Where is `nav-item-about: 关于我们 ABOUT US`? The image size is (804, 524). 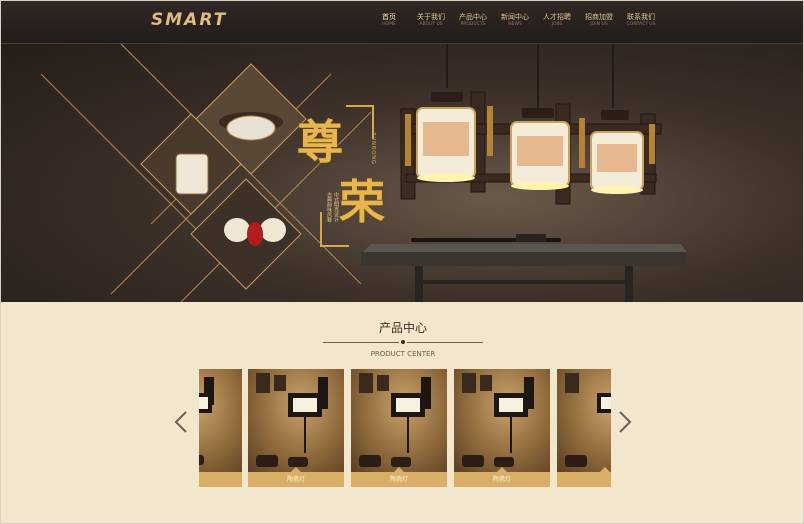
nav-item-about: 关于我们 ABOUT US is located at coordinates (431, 21).